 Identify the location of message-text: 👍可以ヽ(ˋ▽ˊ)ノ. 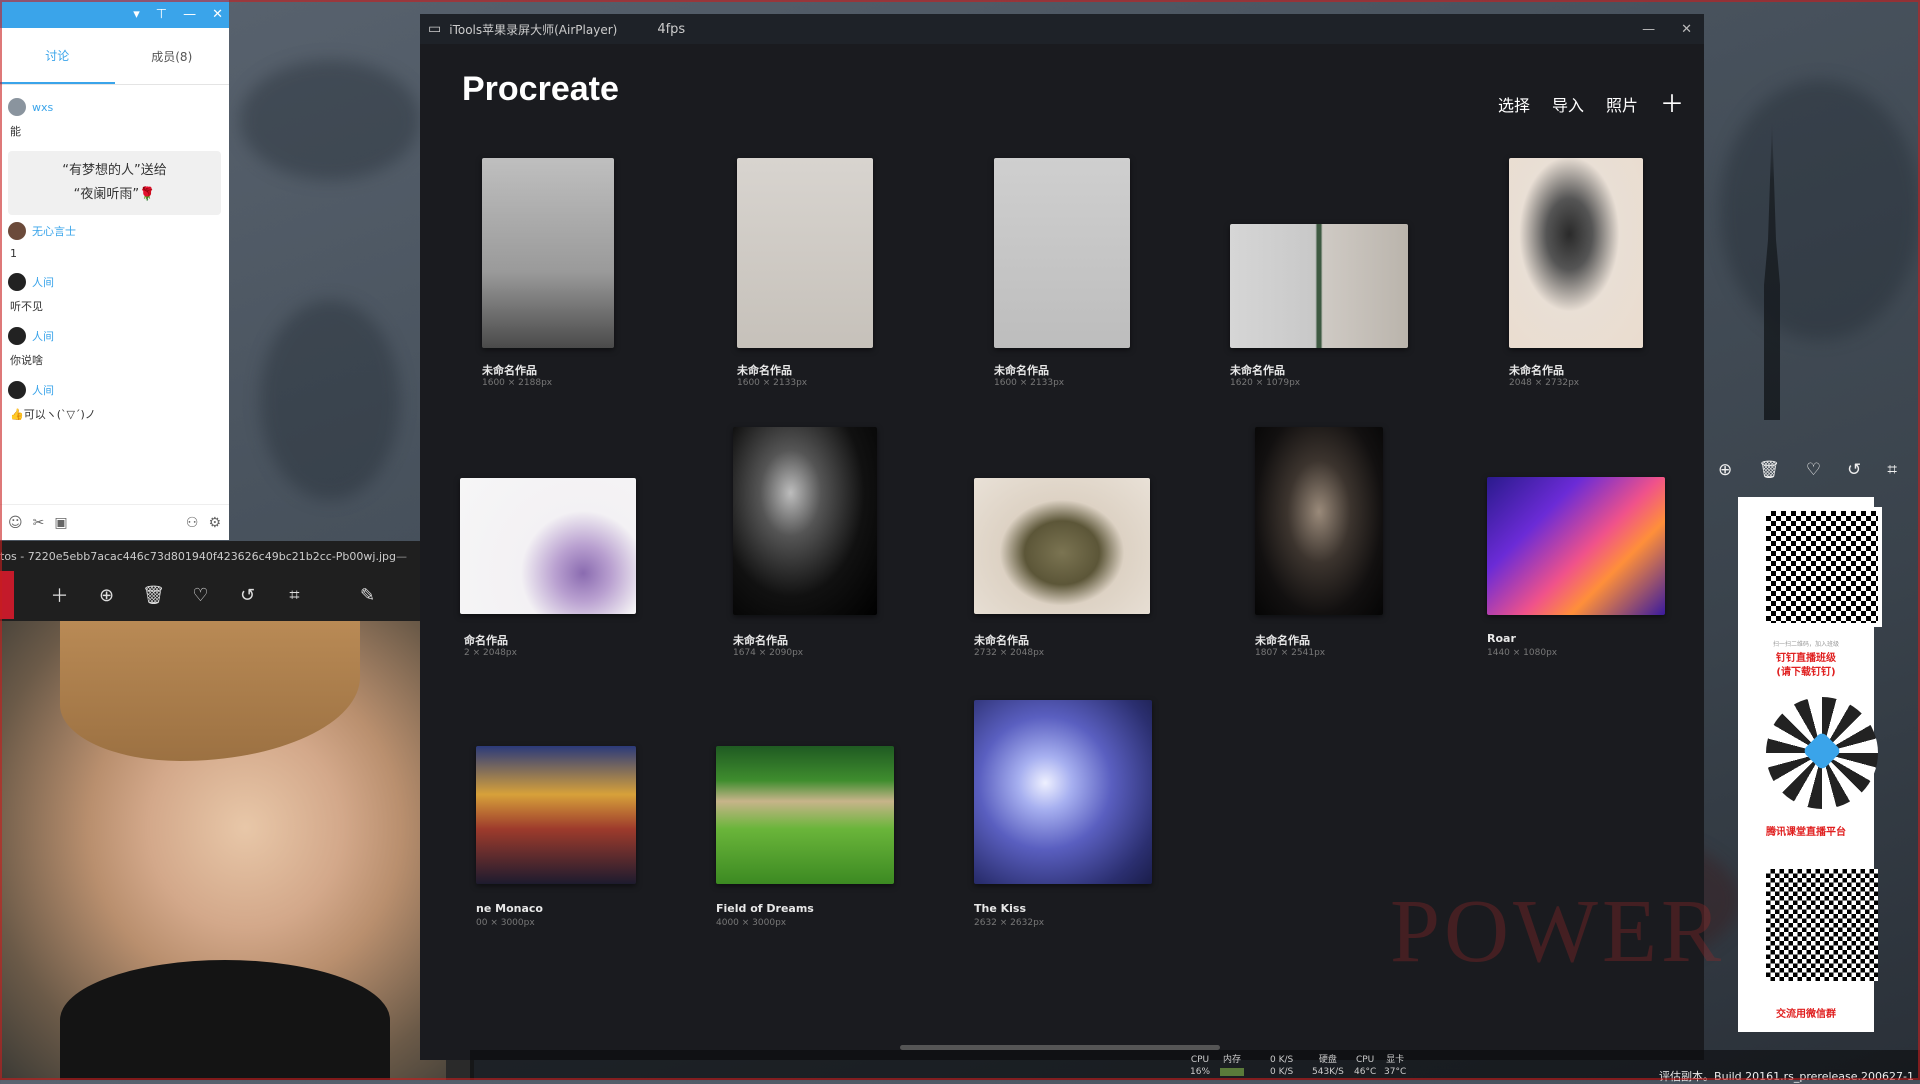
(53, 414).